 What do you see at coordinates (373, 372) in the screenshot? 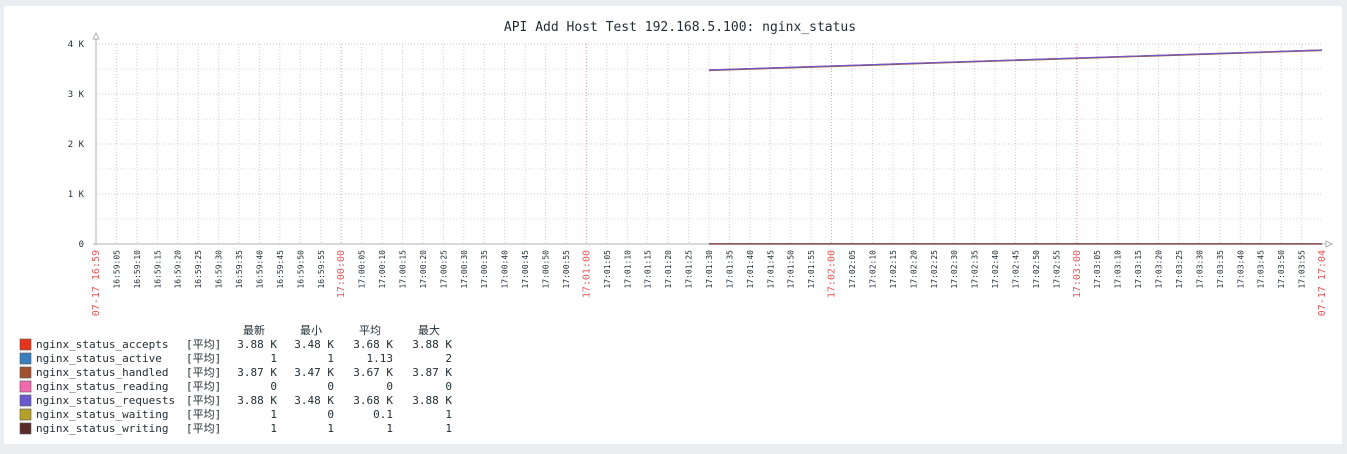
I see `legend-value: 3.67 K` at bounding box center [373, 372].